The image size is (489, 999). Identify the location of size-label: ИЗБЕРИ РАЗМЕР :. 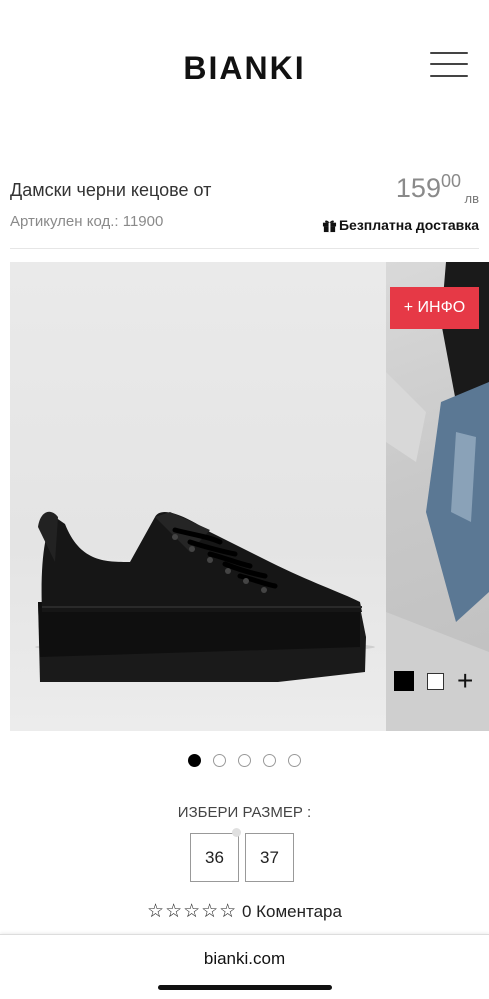
(244, 812).